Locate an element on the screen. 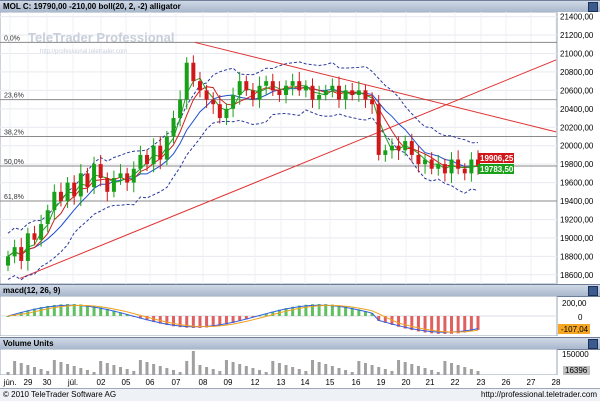  date-label: 29 is located at coordinates (28, 382).